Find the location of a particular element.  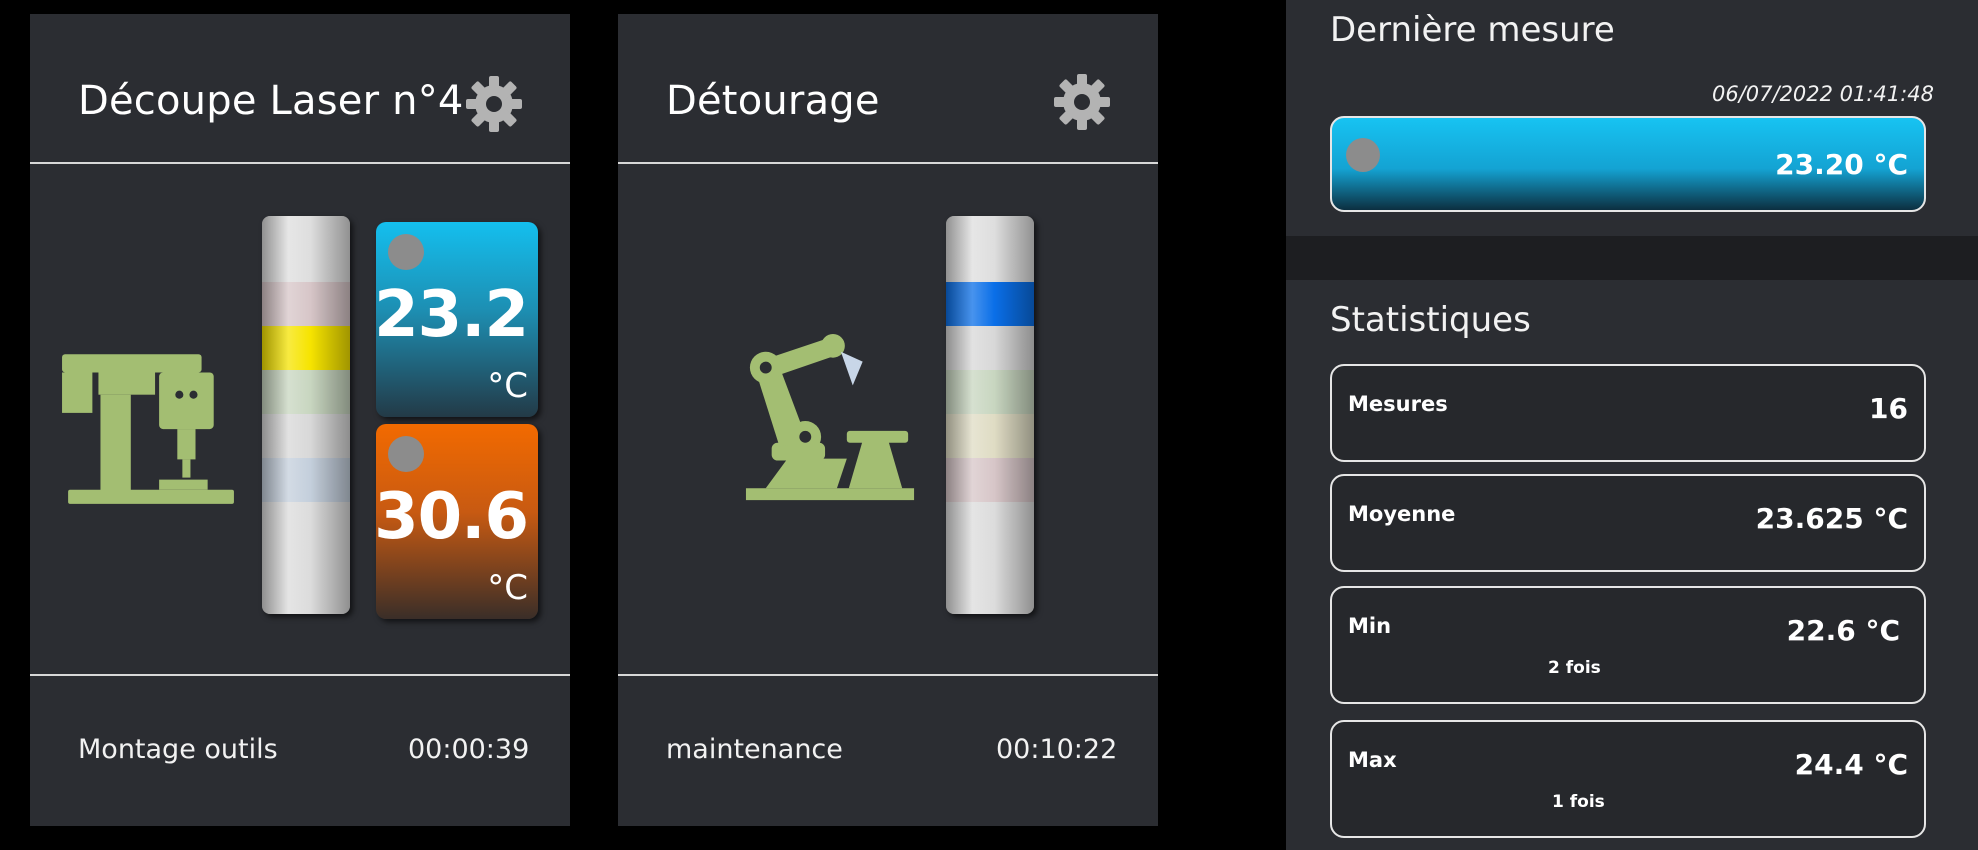

temperature-value: 23.2 is located at coordinates (452, 315).